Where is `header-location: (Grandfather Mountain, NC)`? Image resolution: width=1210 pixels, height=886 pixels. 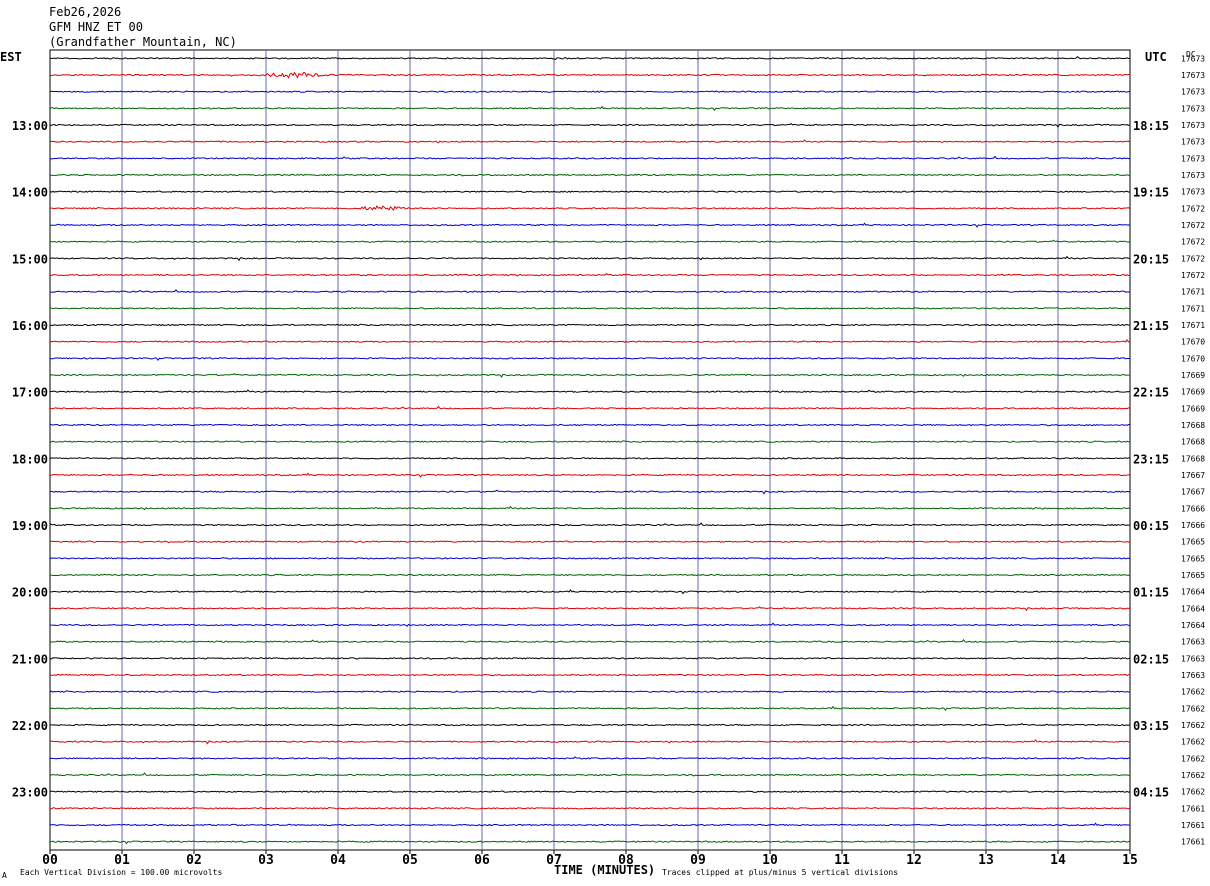
header-location: (Grandfather Mountain, NC) is located at coordinates (143, 42).